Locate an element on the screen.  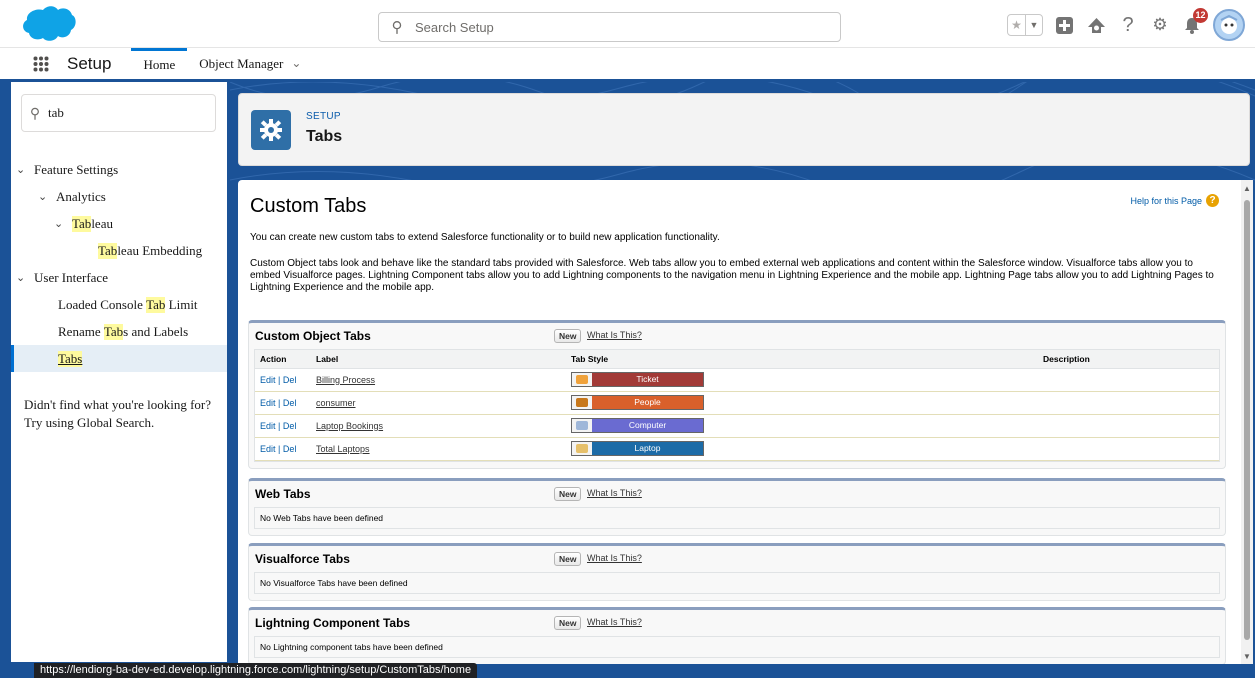
new-custom-object-tab-button: New is located at coordinates (568, 336).